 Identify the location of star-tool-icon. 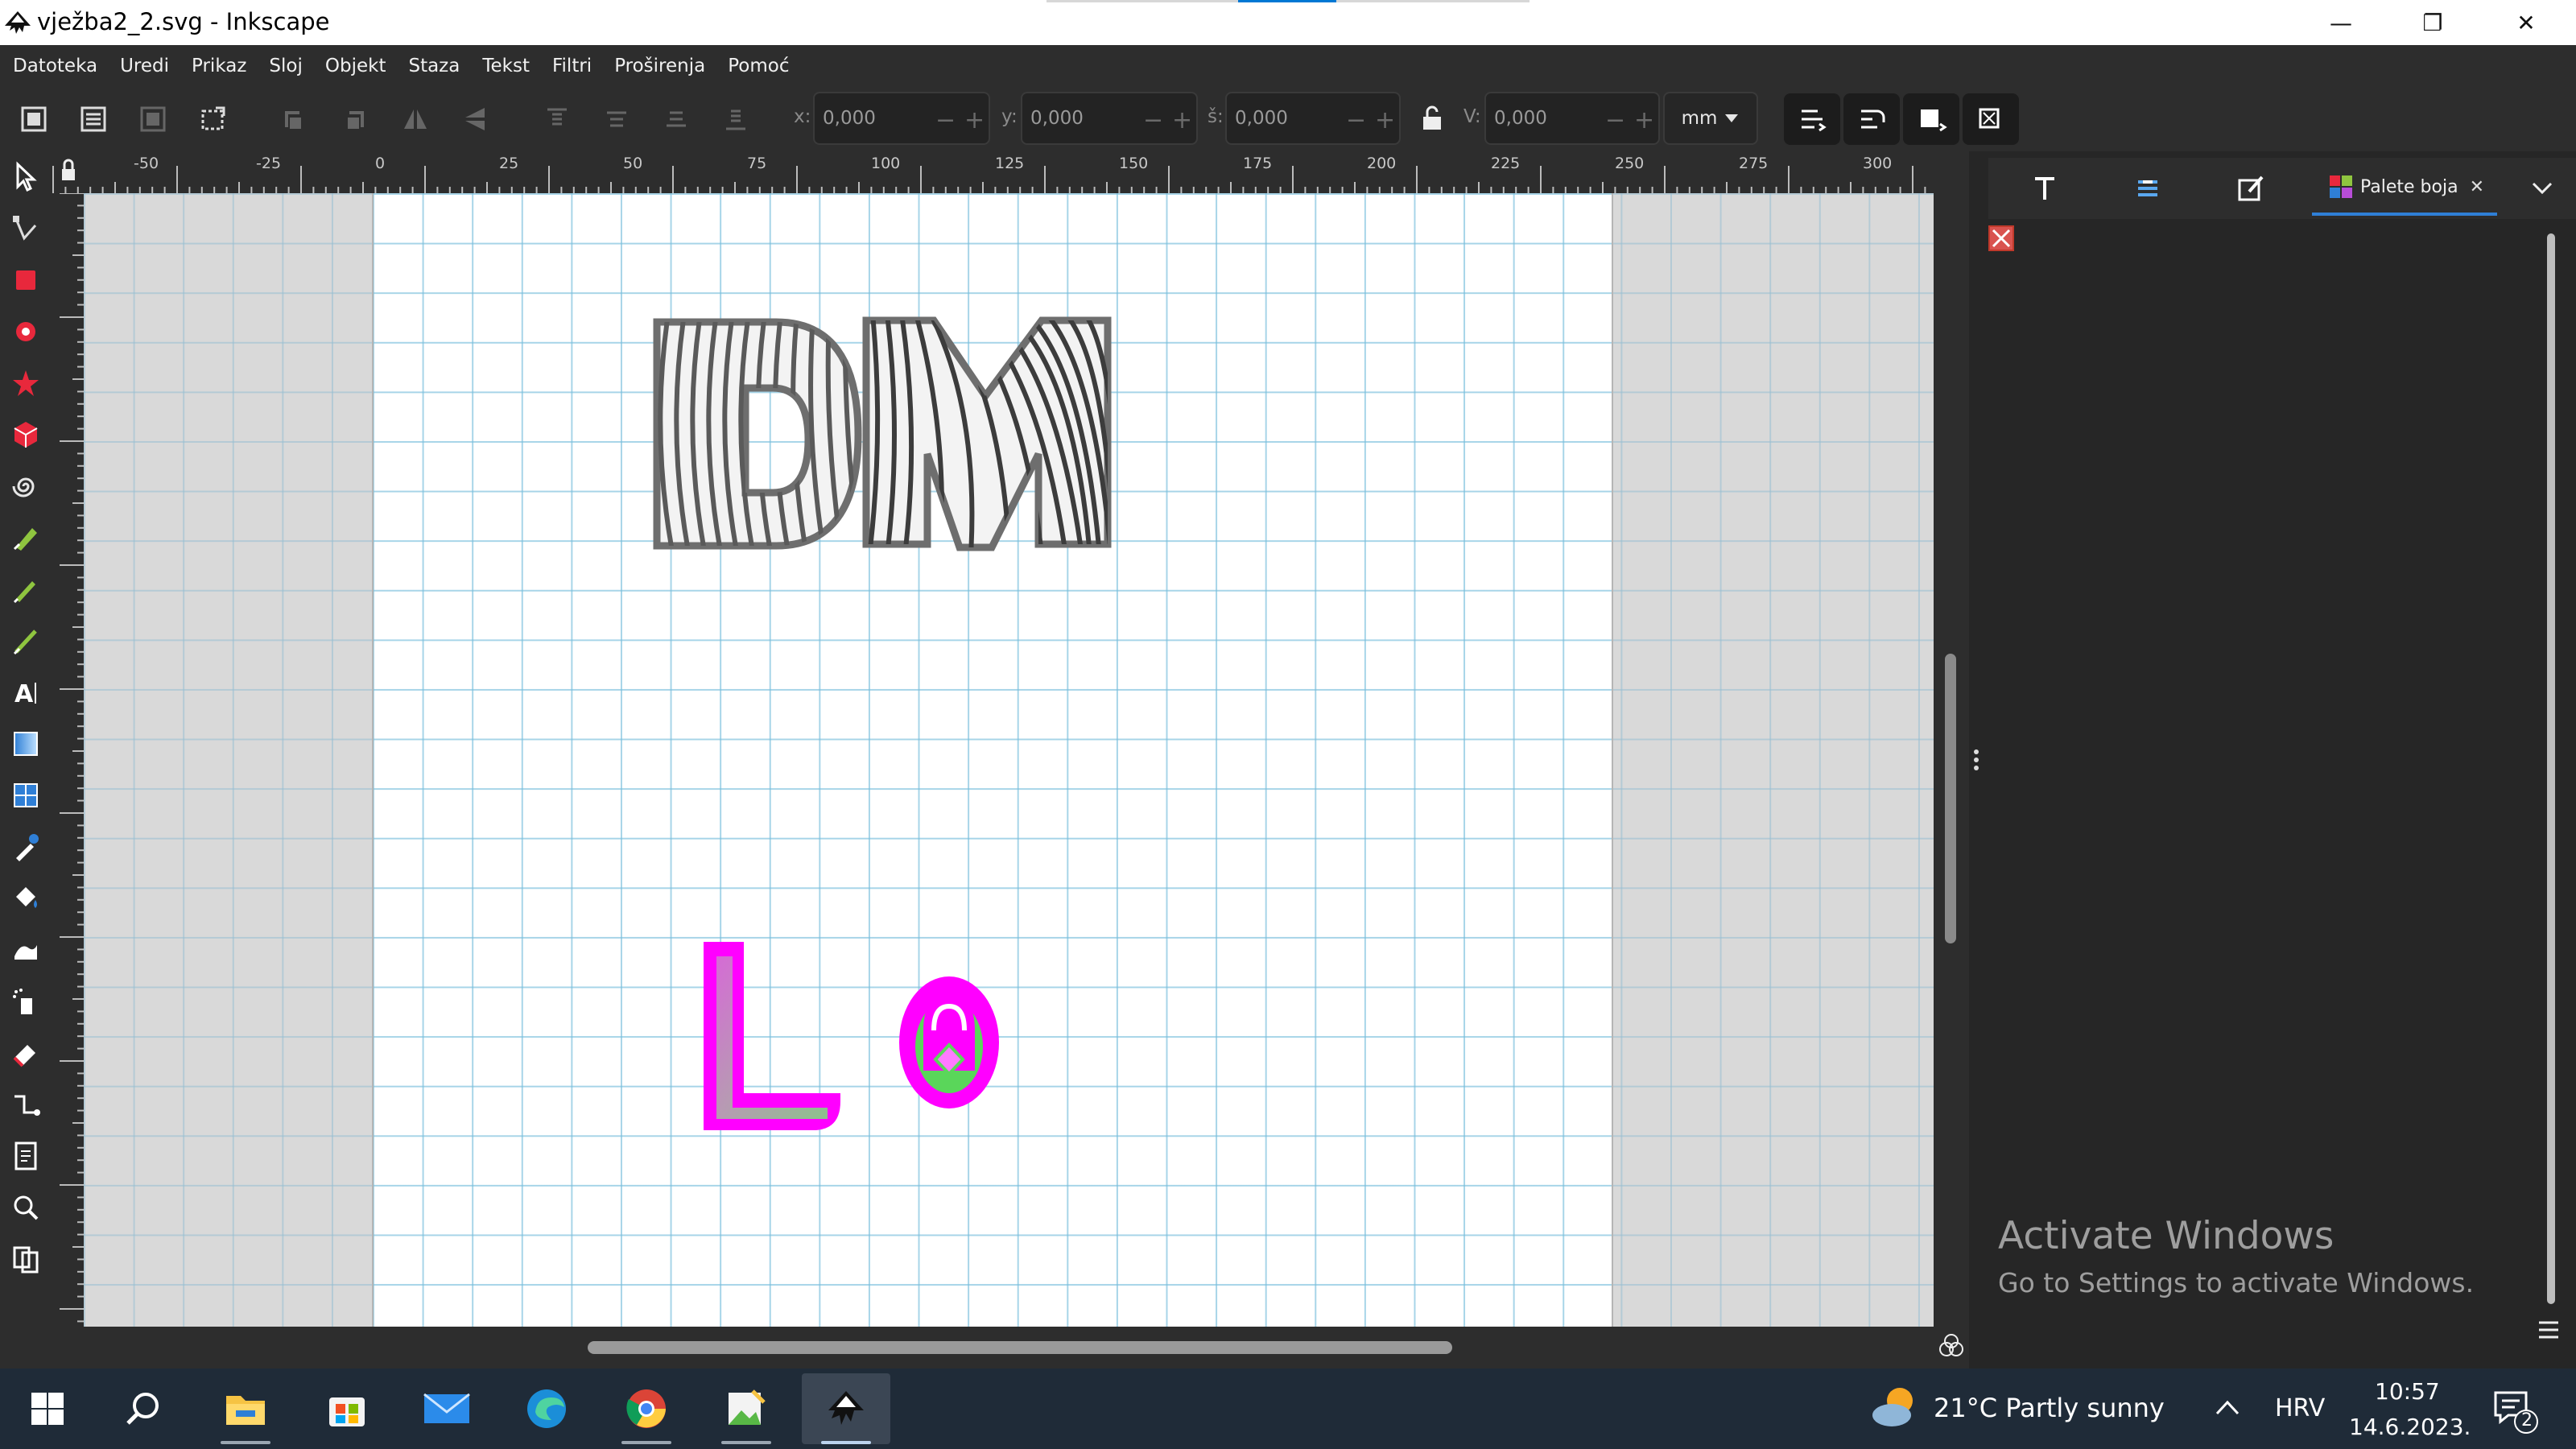
(25, 383).